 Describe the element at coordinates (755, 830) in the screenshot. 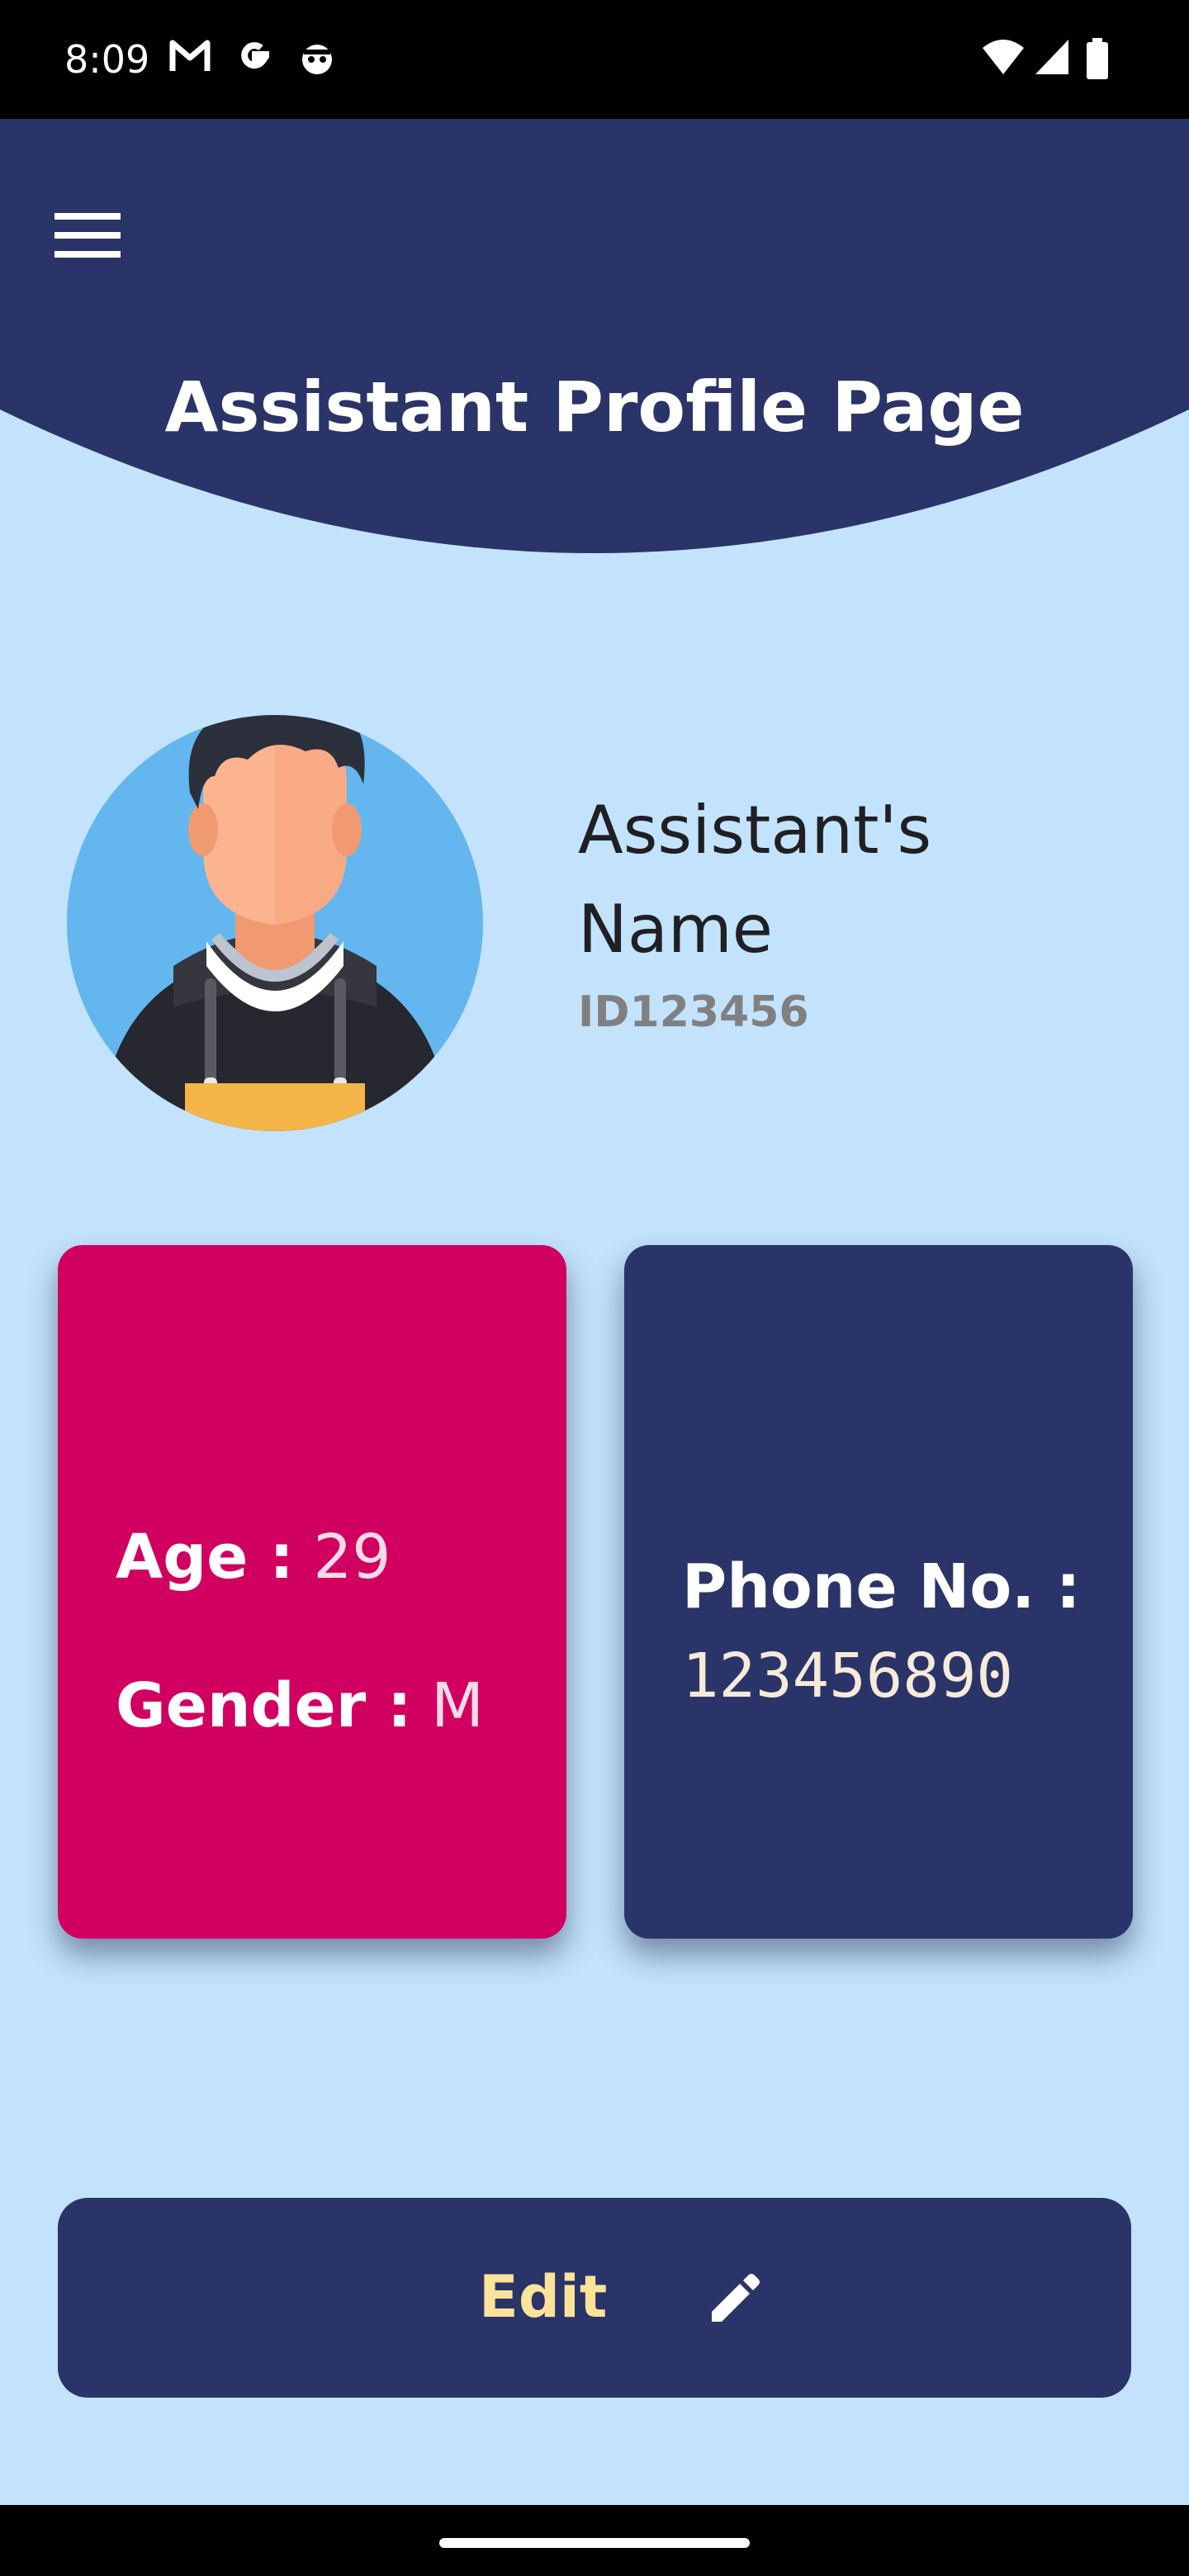

I see `assistant-name-line1: Assistant's` at that location.